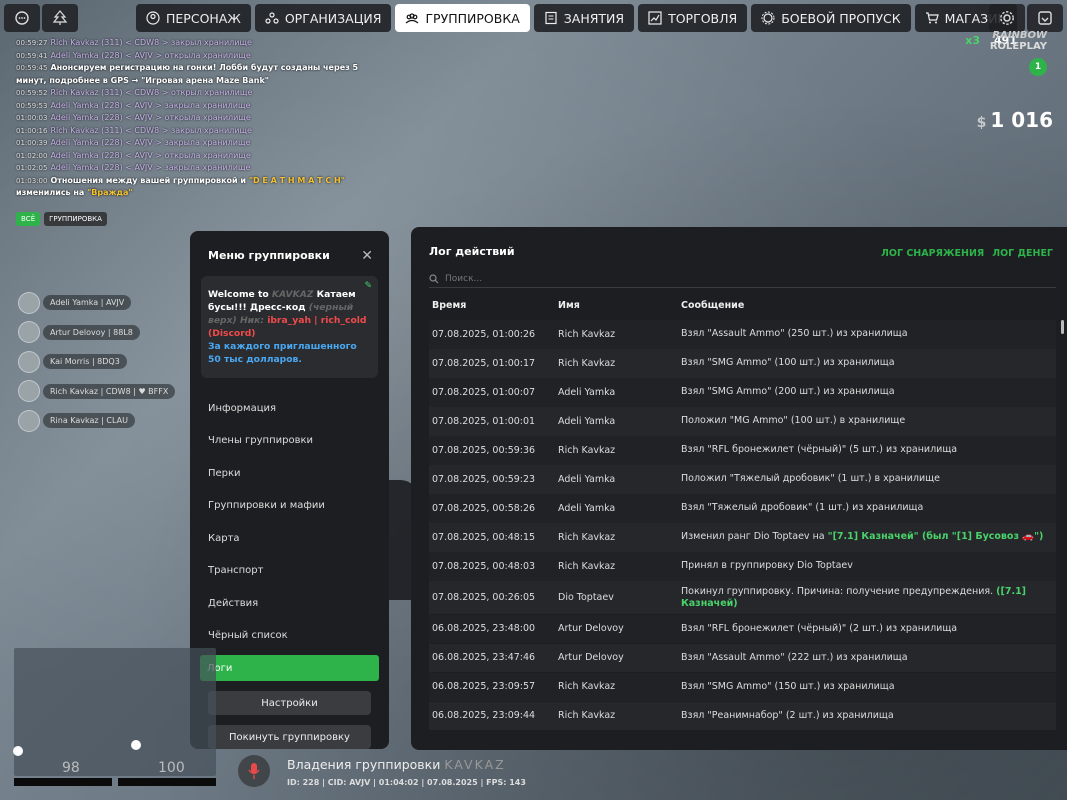 The height and width of the screenshot is (800, 1067). I want to click on menu-item: Транспорт, so click(289, 571).